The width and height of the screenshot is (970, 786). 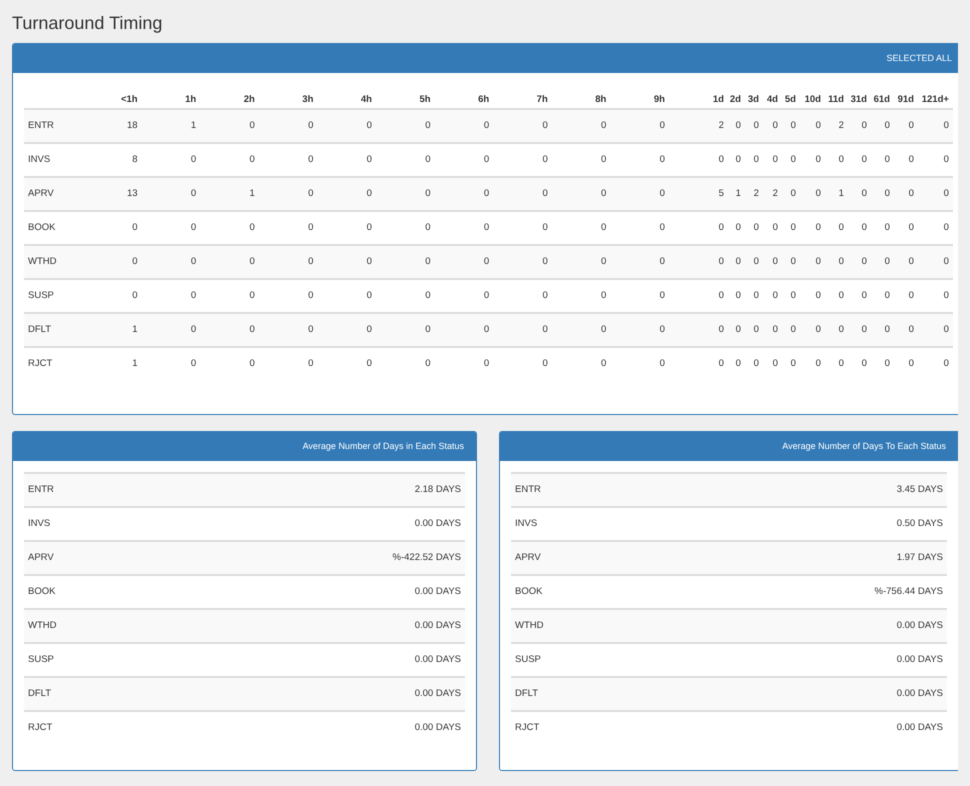 I want to click on status-cell: WTHD, so click(x=55, y=262).